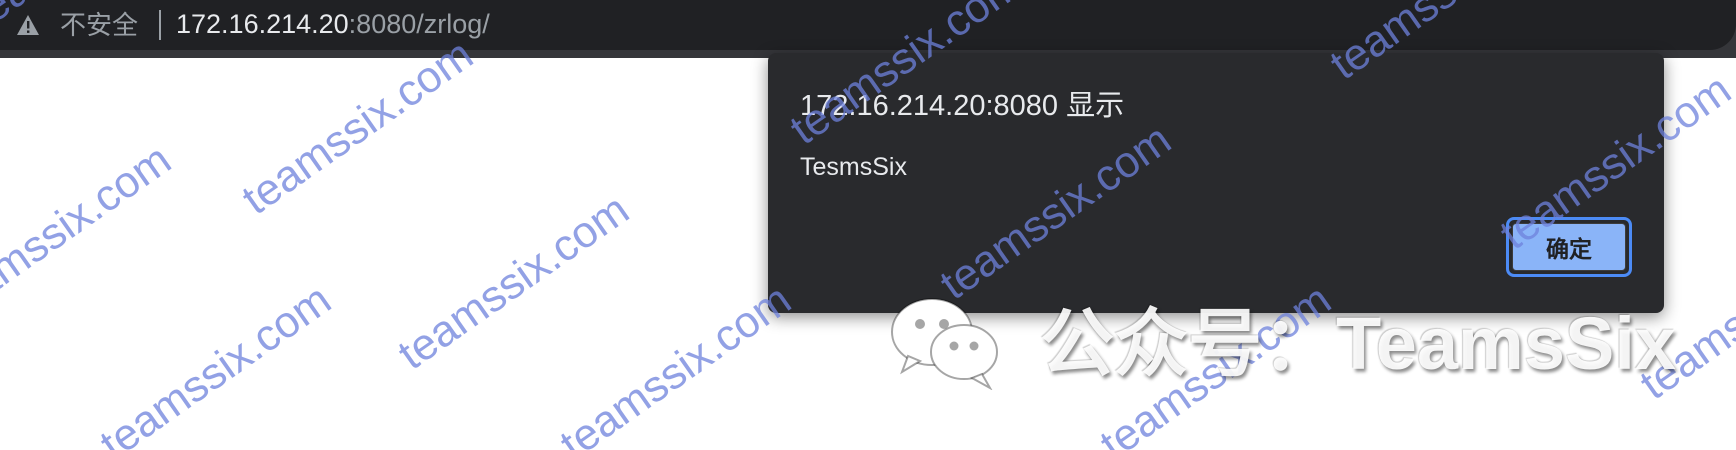 The image size is (1736, 450). I want to click on ok-button-label: 确定, so click(1569, 247).